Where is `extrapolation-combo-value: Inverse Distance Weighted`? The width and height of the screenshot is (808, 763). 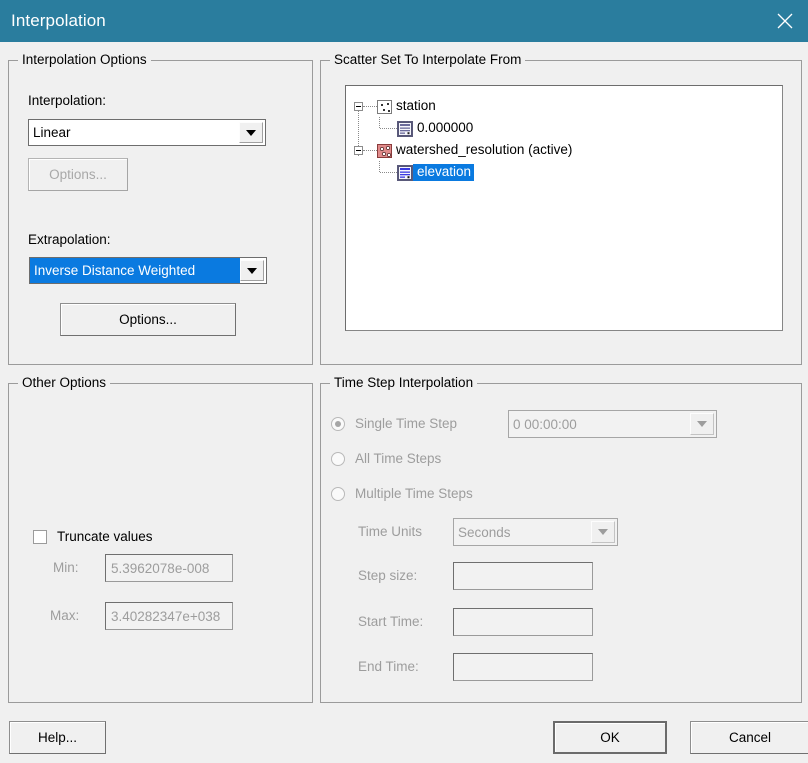
extrapolation-combo-value: Inverse Distance Weighted is located at coordinates (135, 270).